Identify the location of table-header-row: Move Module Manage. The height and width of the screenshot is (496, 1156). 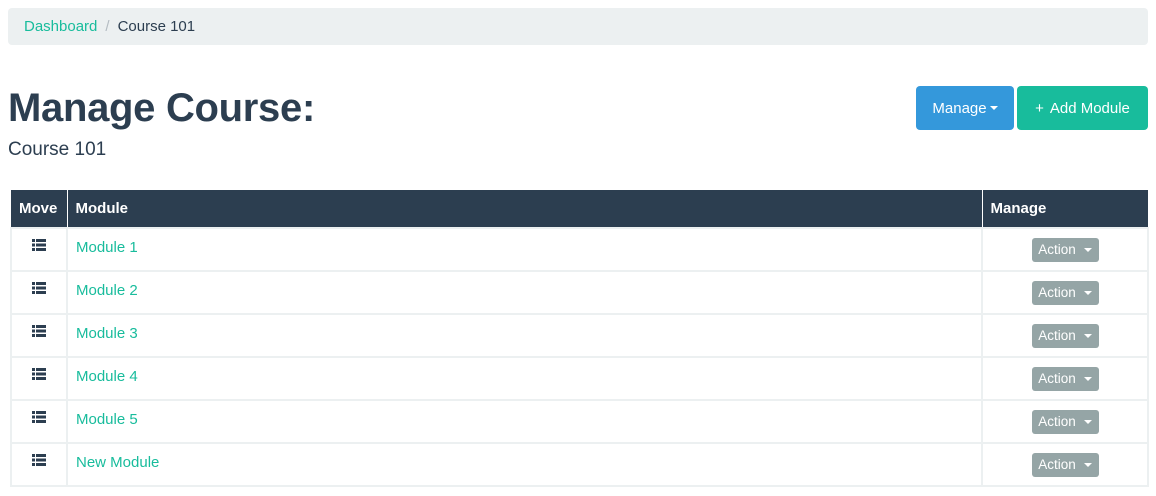
(579, 209).